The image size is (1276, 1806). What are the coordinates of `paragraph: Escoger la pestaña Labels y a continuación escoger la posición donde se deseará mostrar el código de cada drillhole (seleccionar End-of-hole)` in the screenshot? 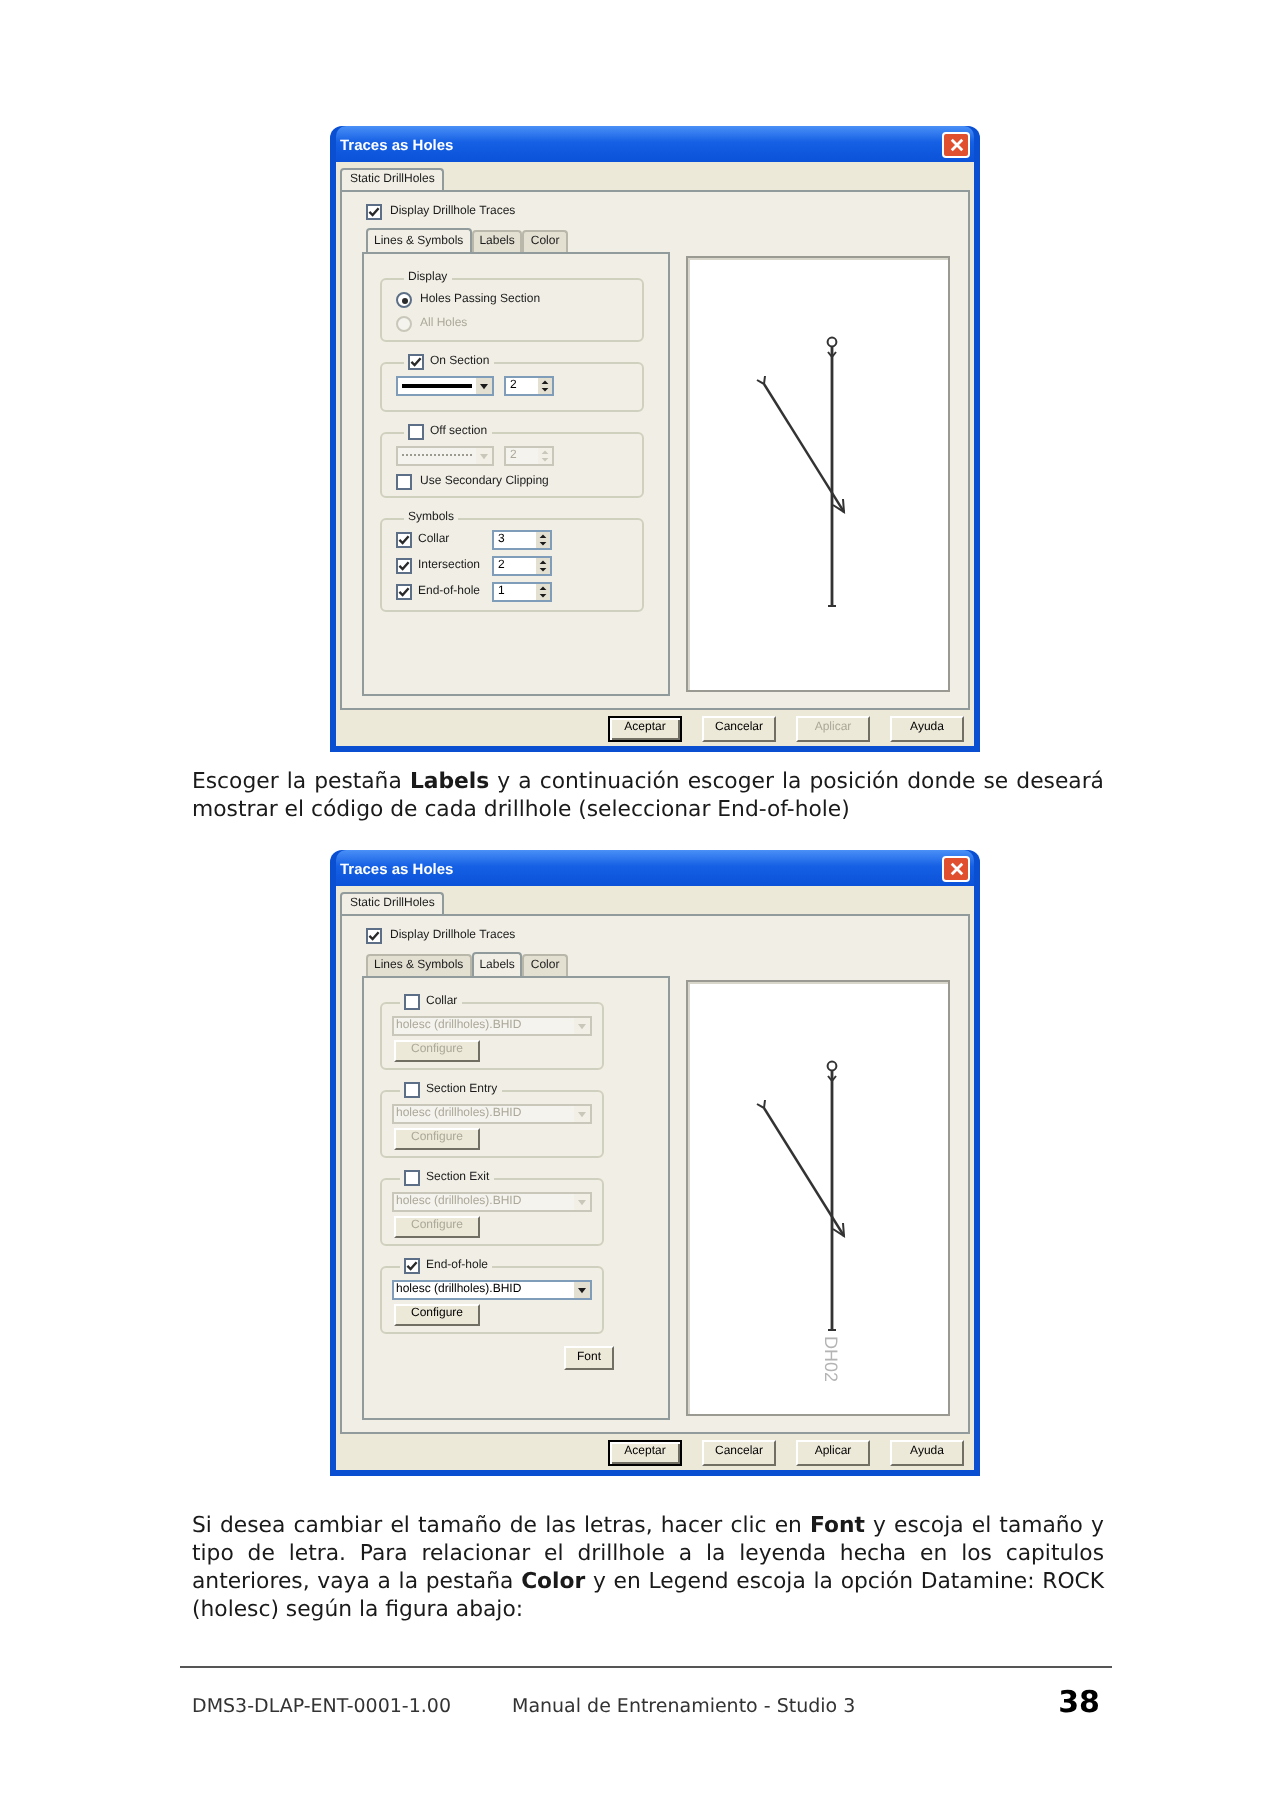 It's located at (648, 796).